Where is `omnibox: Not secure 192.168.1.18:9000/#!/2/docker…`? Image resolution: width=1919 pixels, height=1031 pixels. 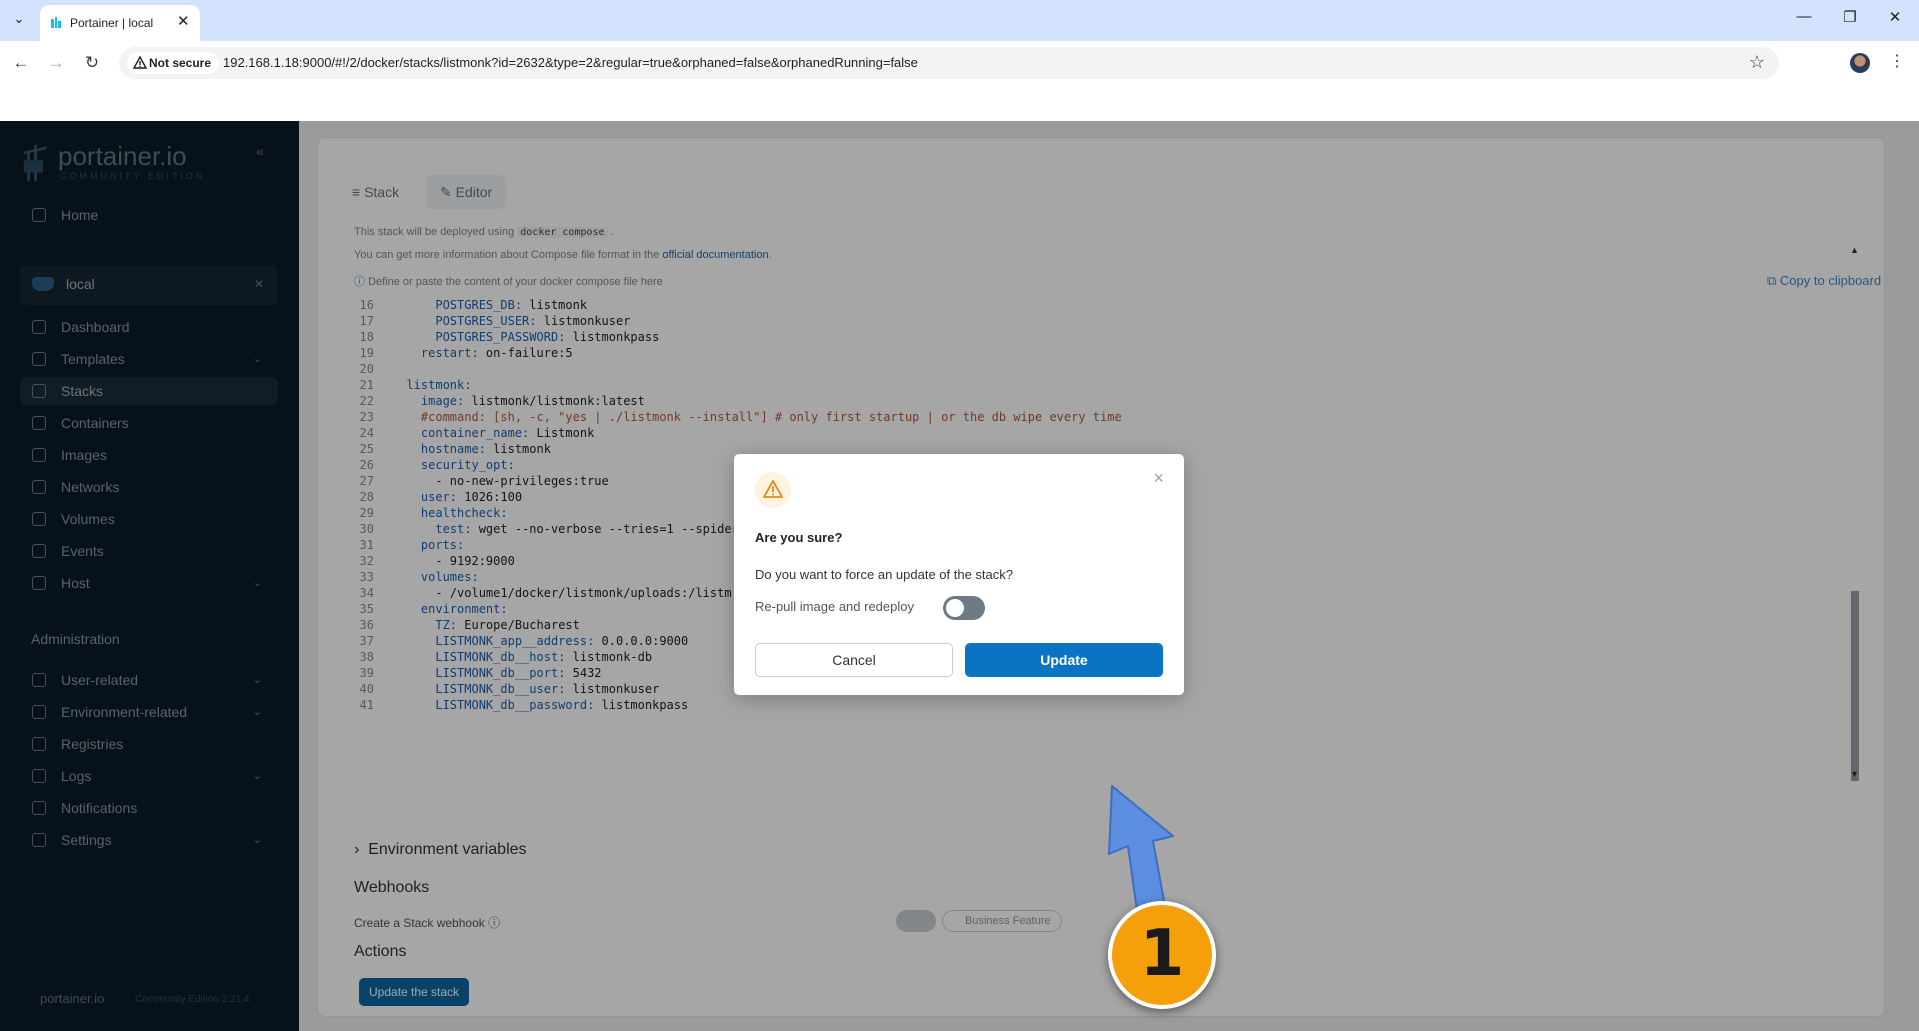
omnibox: Not secure 192.168.1.18:9000/#!/2/docker… is located at coordinates (949, 63).